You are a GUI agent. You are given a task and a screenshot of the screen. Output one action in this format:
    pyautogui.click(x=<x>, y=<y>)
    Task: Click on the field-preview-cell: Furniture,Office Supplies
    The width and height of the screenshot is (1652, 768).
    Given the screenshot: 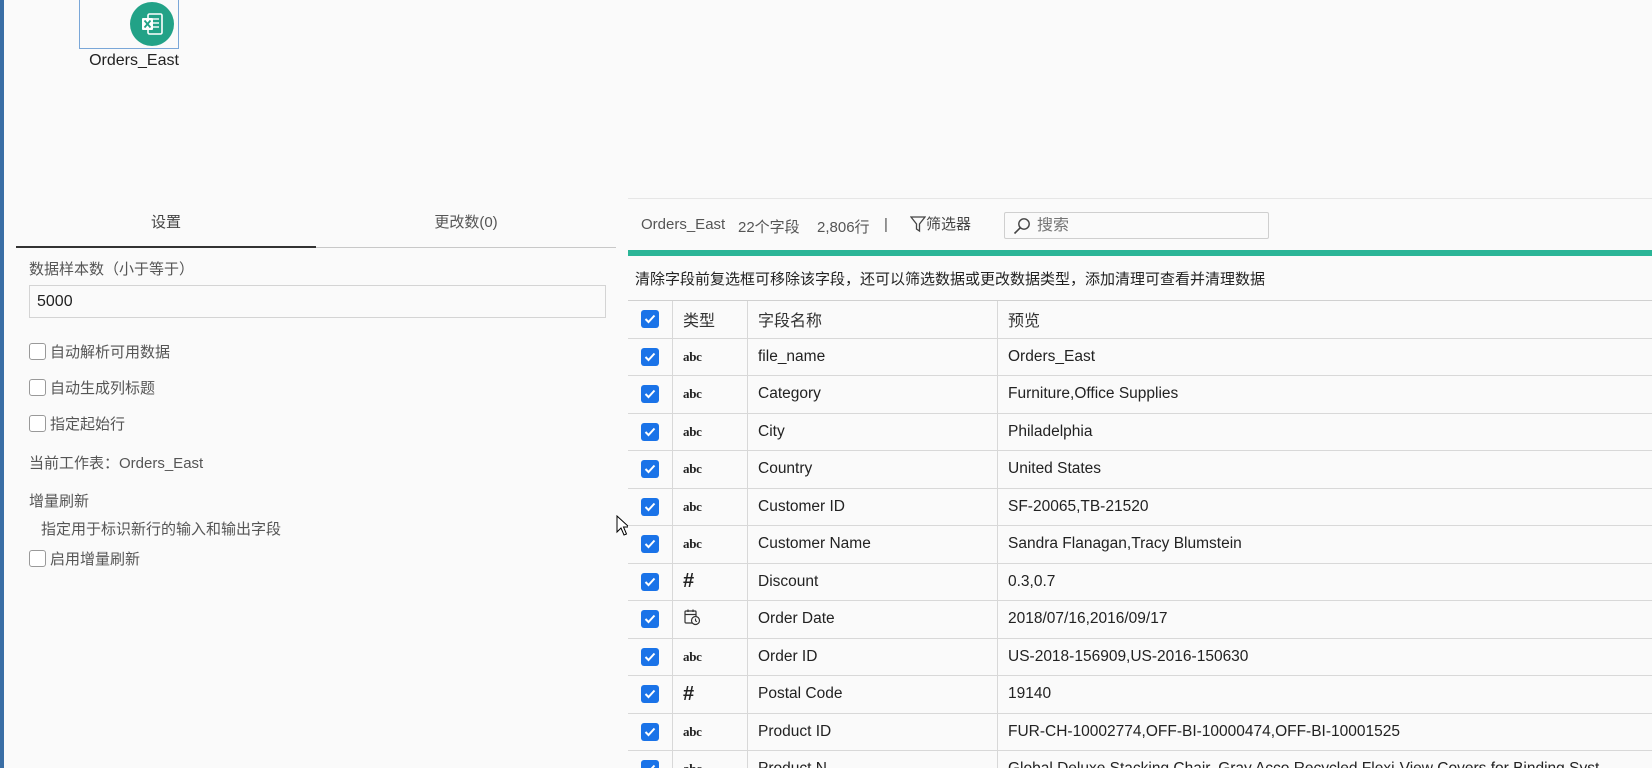 What is the action you would take?
    pyautogui.click(x=1093, y=394)
    